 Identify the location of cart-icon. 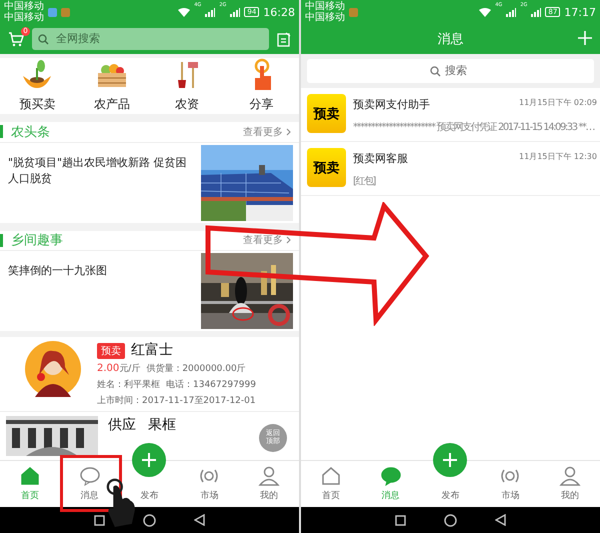
(16, 39).